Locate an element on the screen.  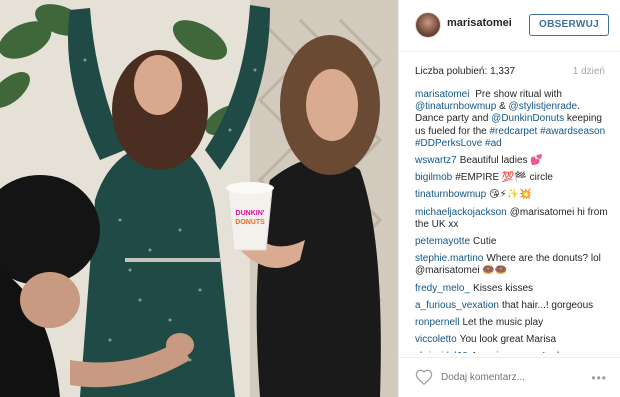
cup-brand-line1: DUNKIN' is located at coordinates (250, 213).